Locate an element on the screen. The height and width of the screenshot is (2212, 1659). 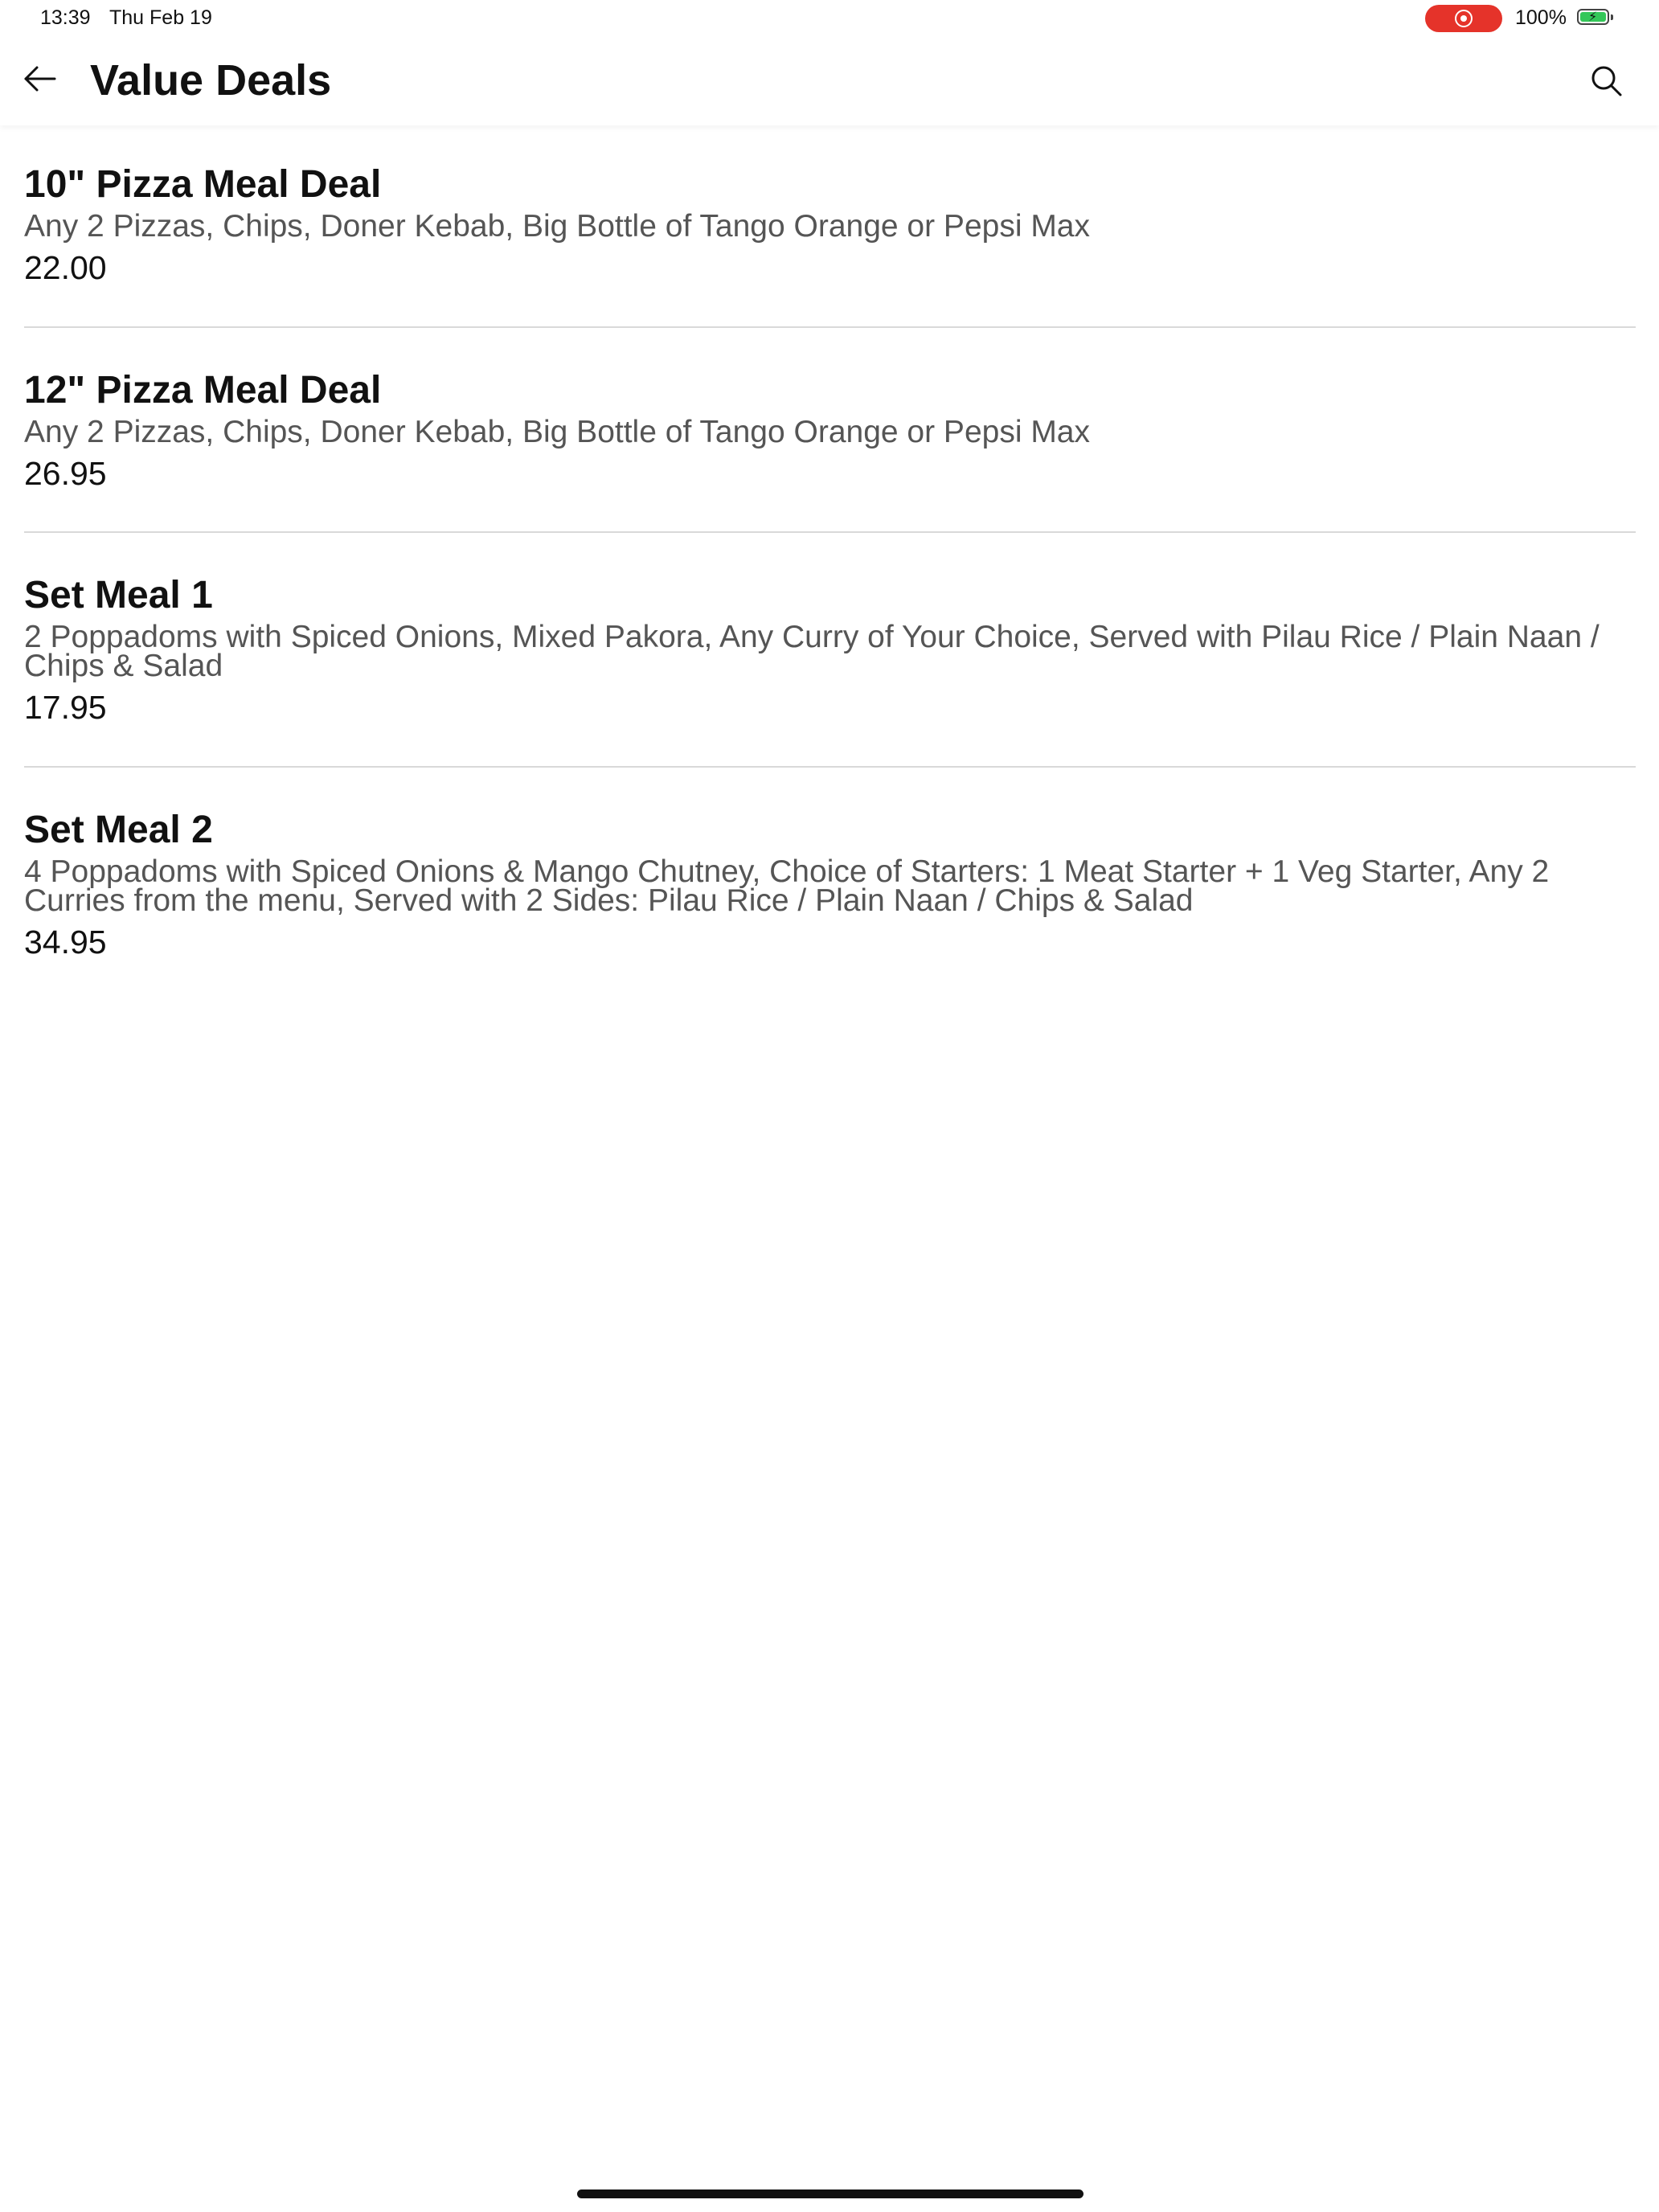
deal-price: 17.95 is located at coordinates (65, 707).